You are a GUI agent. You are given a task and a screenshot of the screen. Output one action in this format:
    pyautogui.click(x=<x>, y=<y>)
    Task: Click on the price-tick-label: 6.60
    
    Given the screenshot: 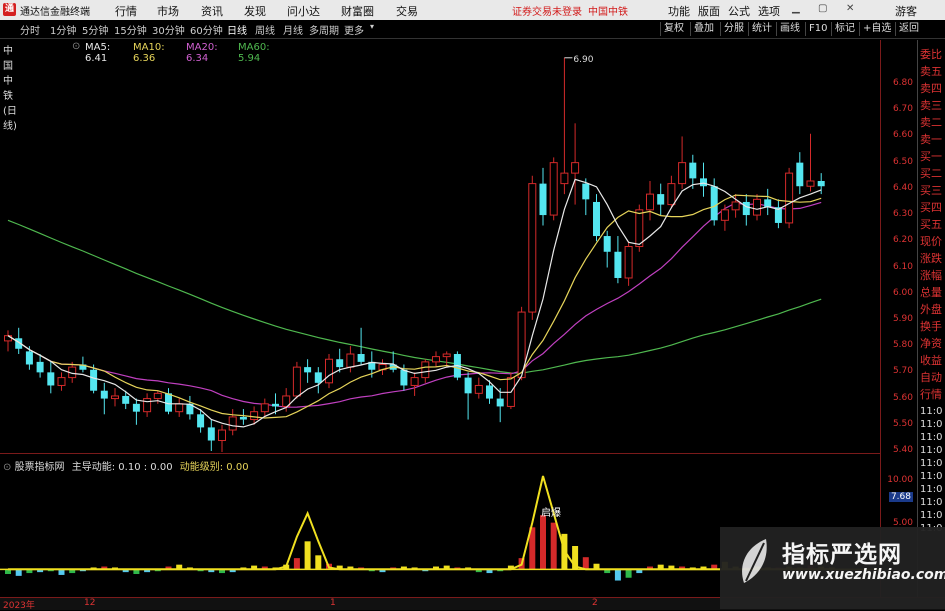 What is the action you would take?
    pyautogui.click(x=902, y=135)
    